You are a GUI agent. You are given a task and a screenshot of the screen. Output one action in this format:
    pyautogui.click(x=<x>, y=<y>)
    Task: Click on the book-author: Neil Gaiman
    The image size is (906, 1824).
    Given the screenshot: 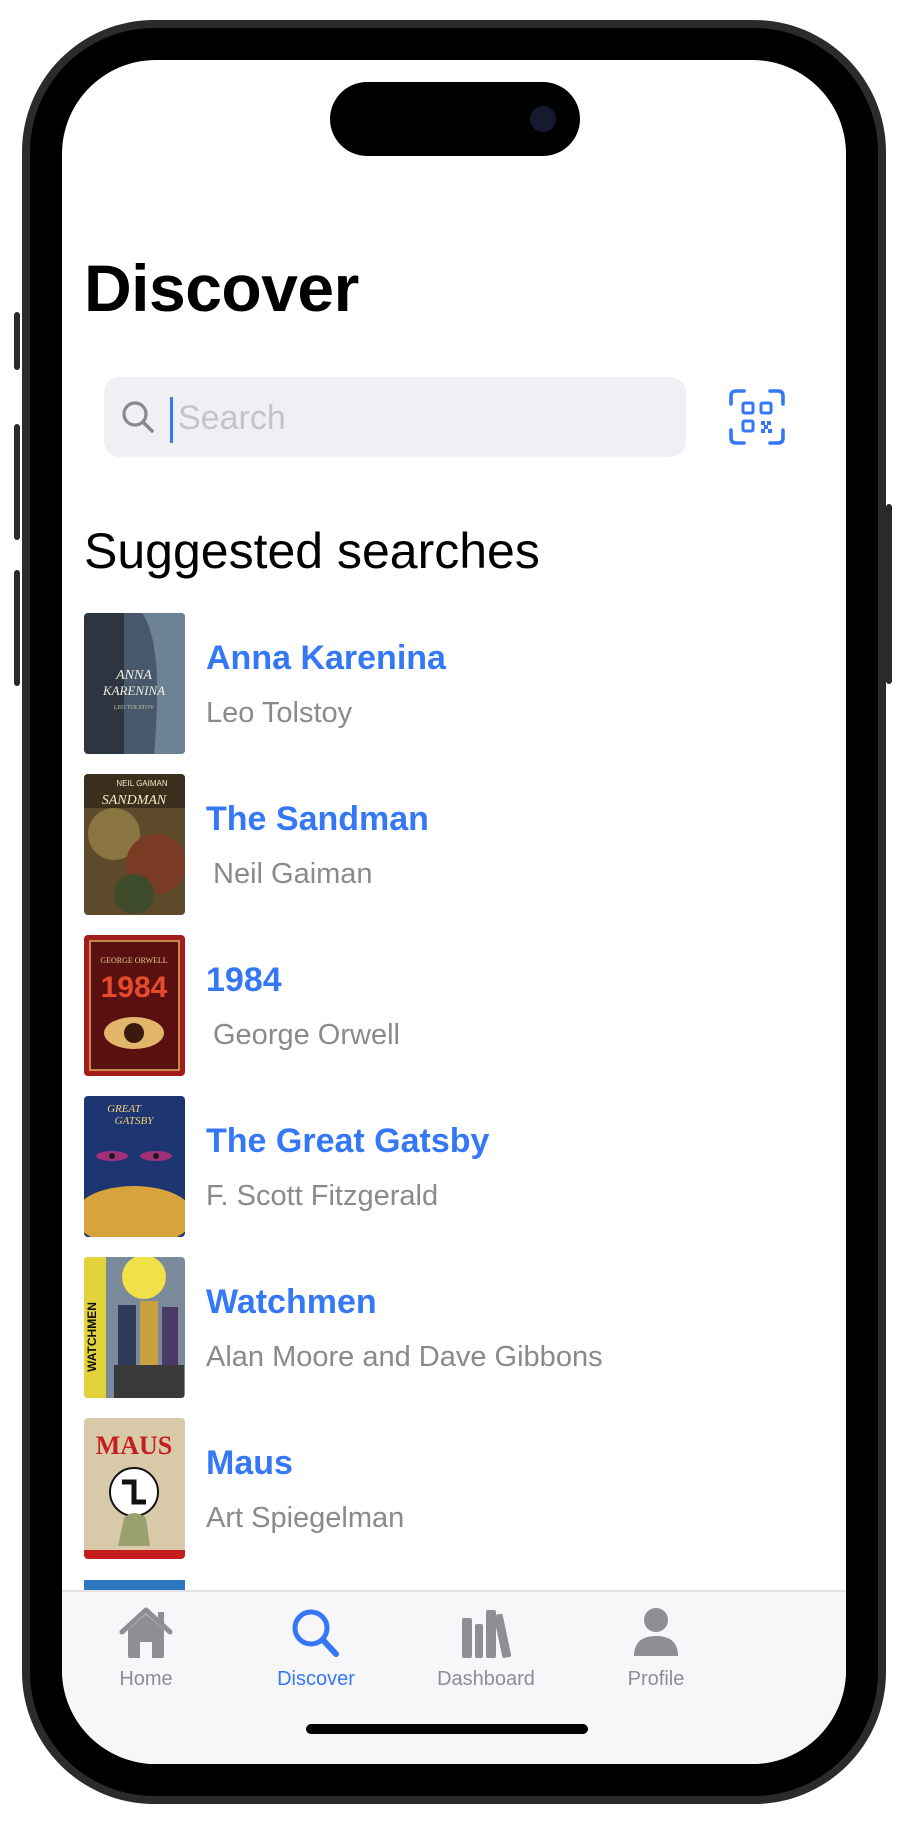 What is the action you would take?
    pyautogui.click(x=293, y=874)
    